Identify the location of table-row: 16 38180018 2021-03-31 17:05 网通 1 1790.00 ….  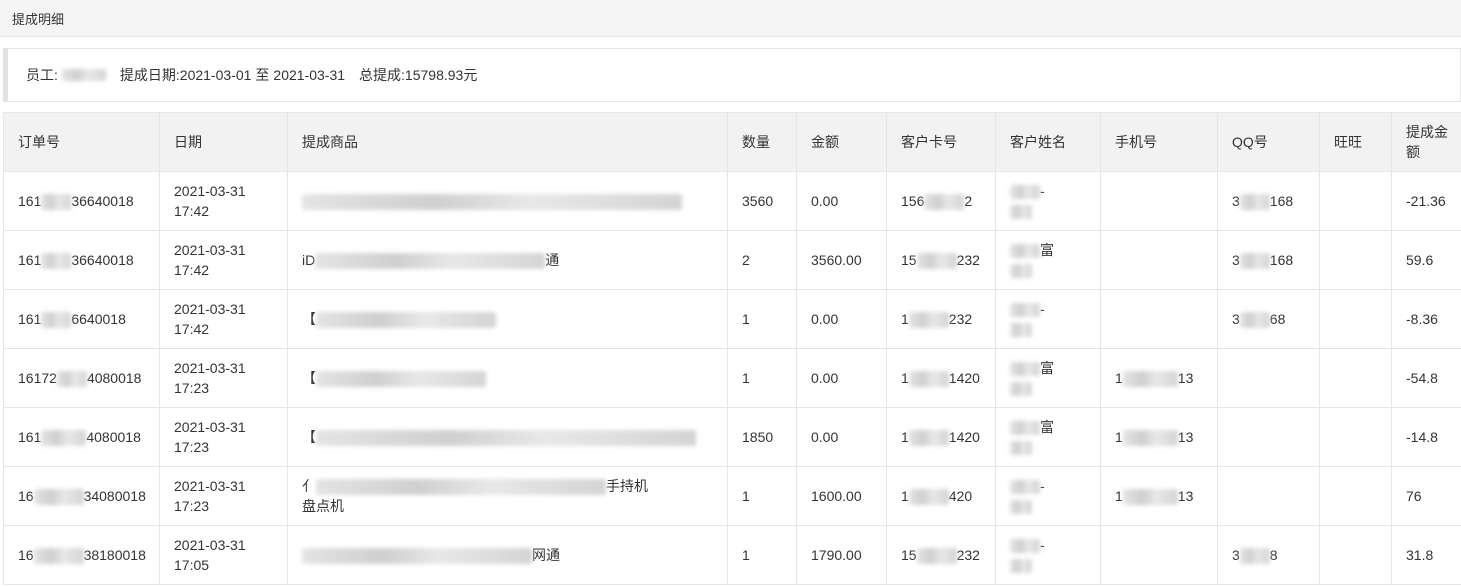
(732, 555).